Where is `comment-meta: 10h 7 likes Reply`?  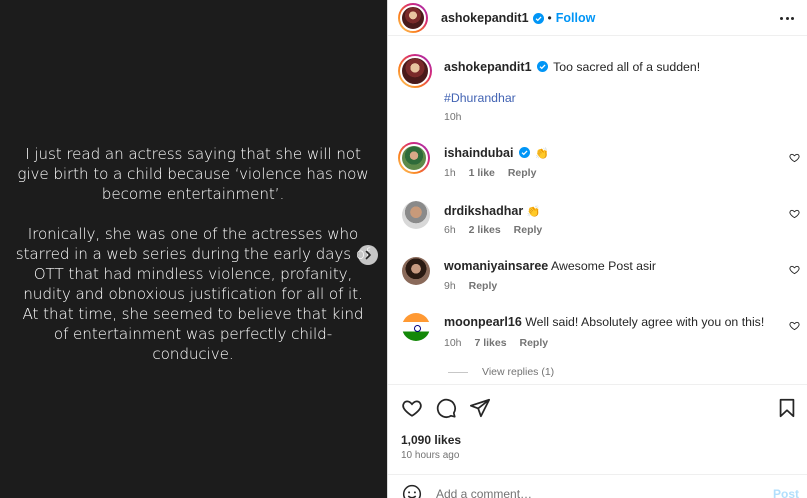 comment-meta: 10h 7 likes Reply is located at coordinates (501, 343).